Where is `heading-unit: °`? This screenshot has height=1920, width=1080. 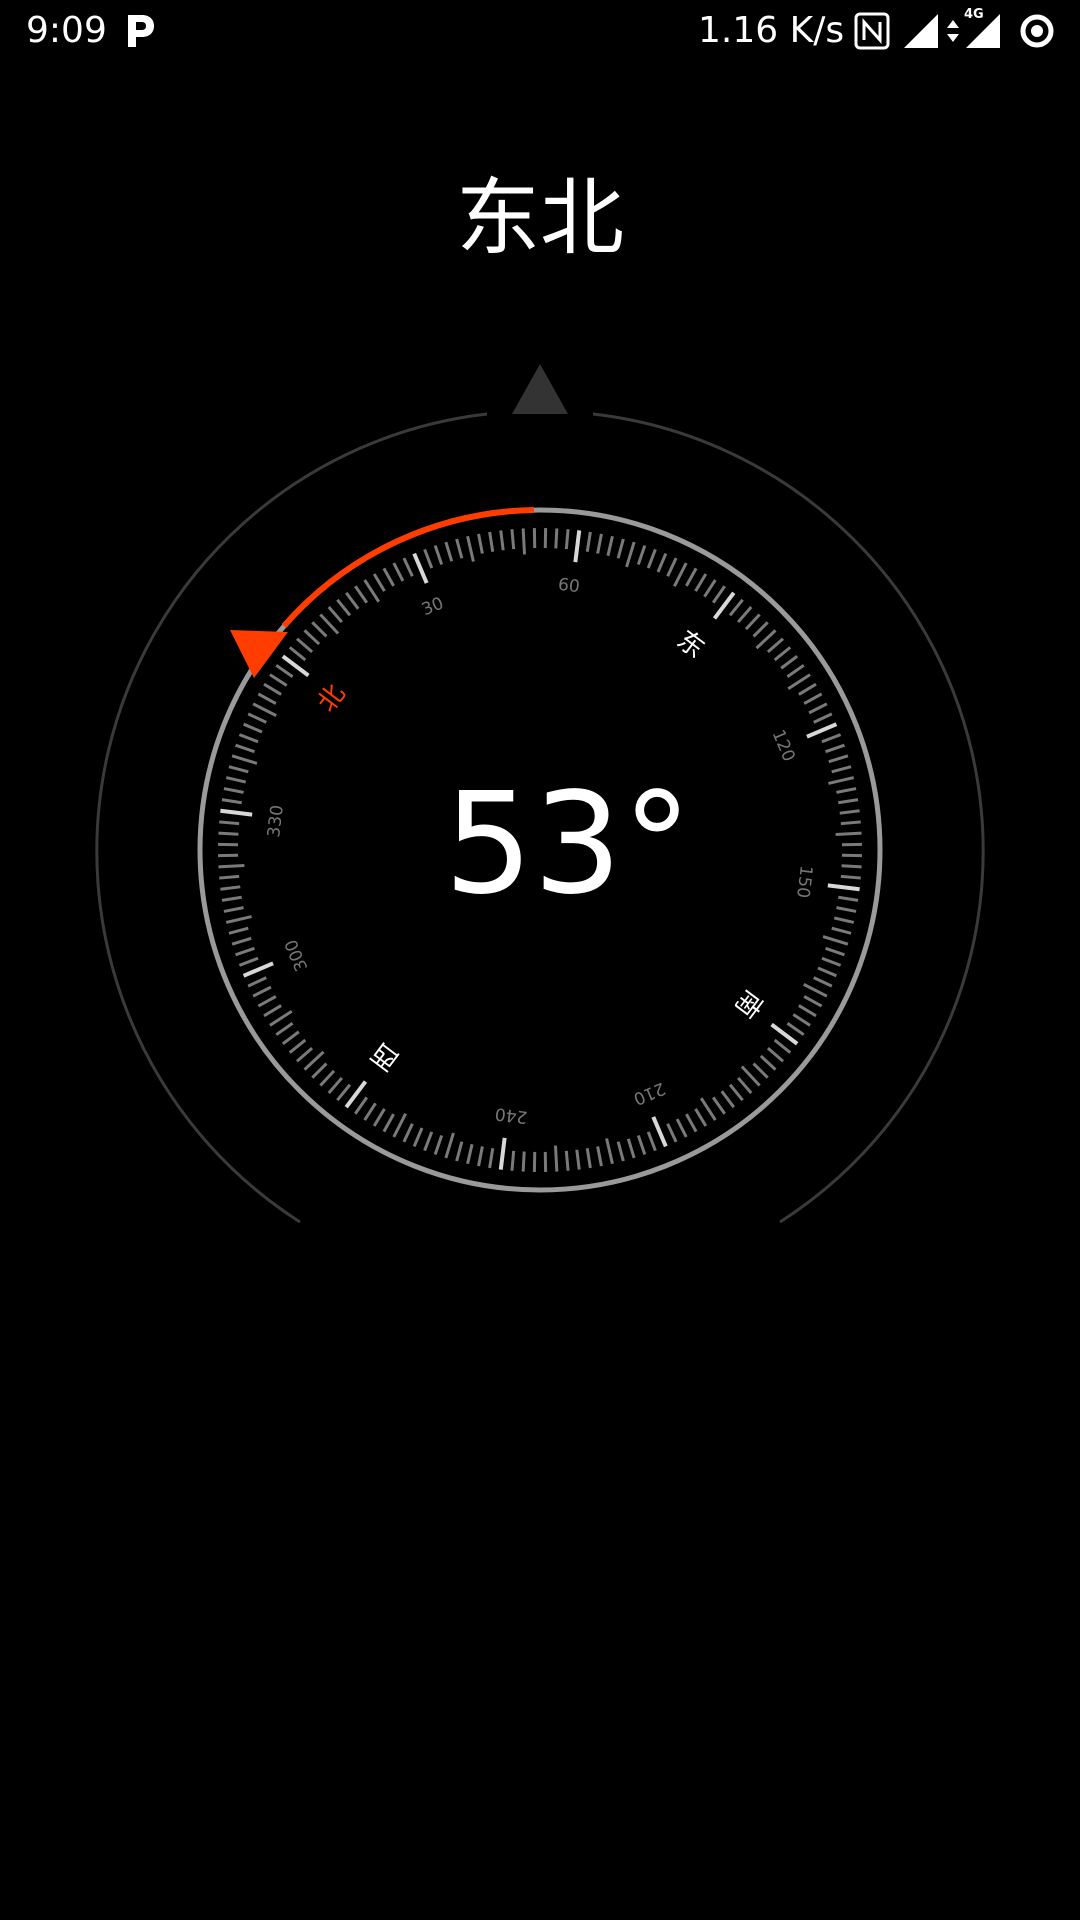
heading-unit: ° is located at coordinates (657, 844).